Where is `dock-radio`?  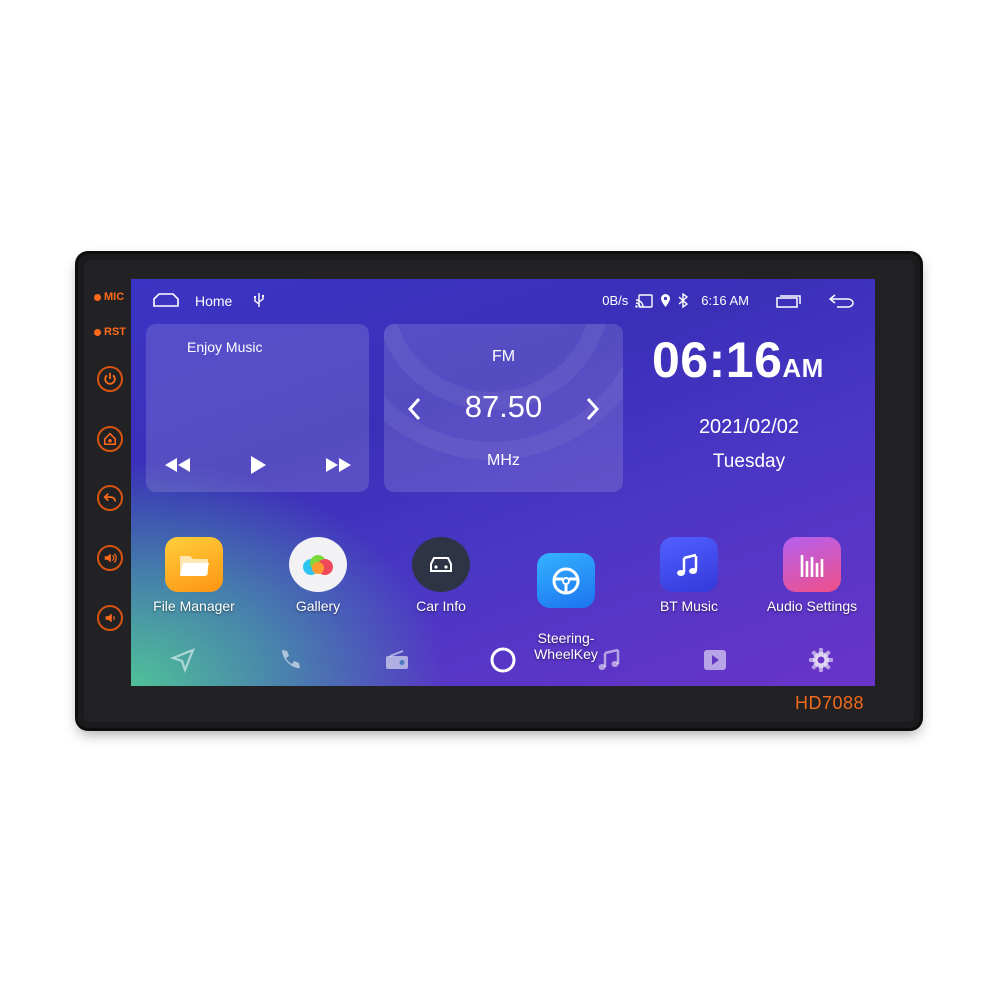 dock-radio is located at coordinates (397, 660).